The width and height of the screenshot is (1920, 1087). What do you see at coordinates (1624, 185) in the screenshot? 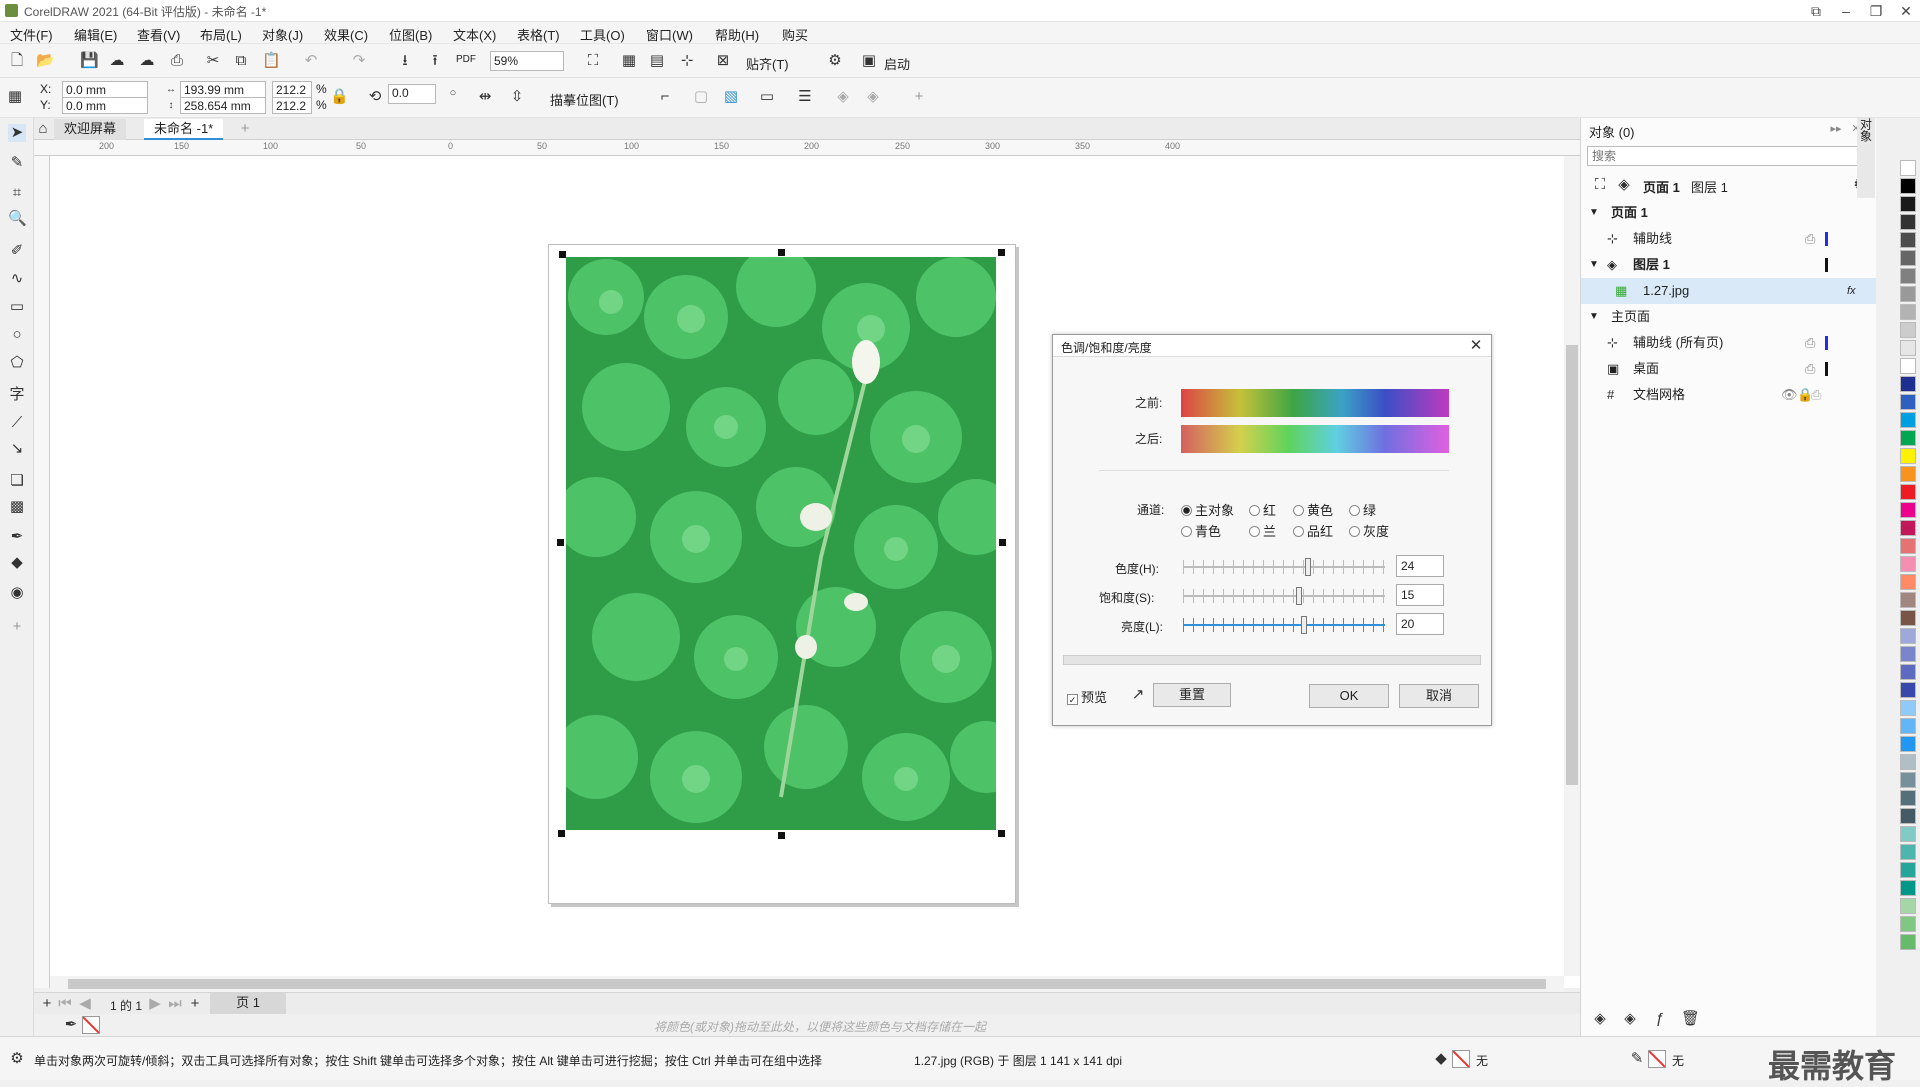
I see `layer-icon: ◈` at bounding box center [1624, 185].